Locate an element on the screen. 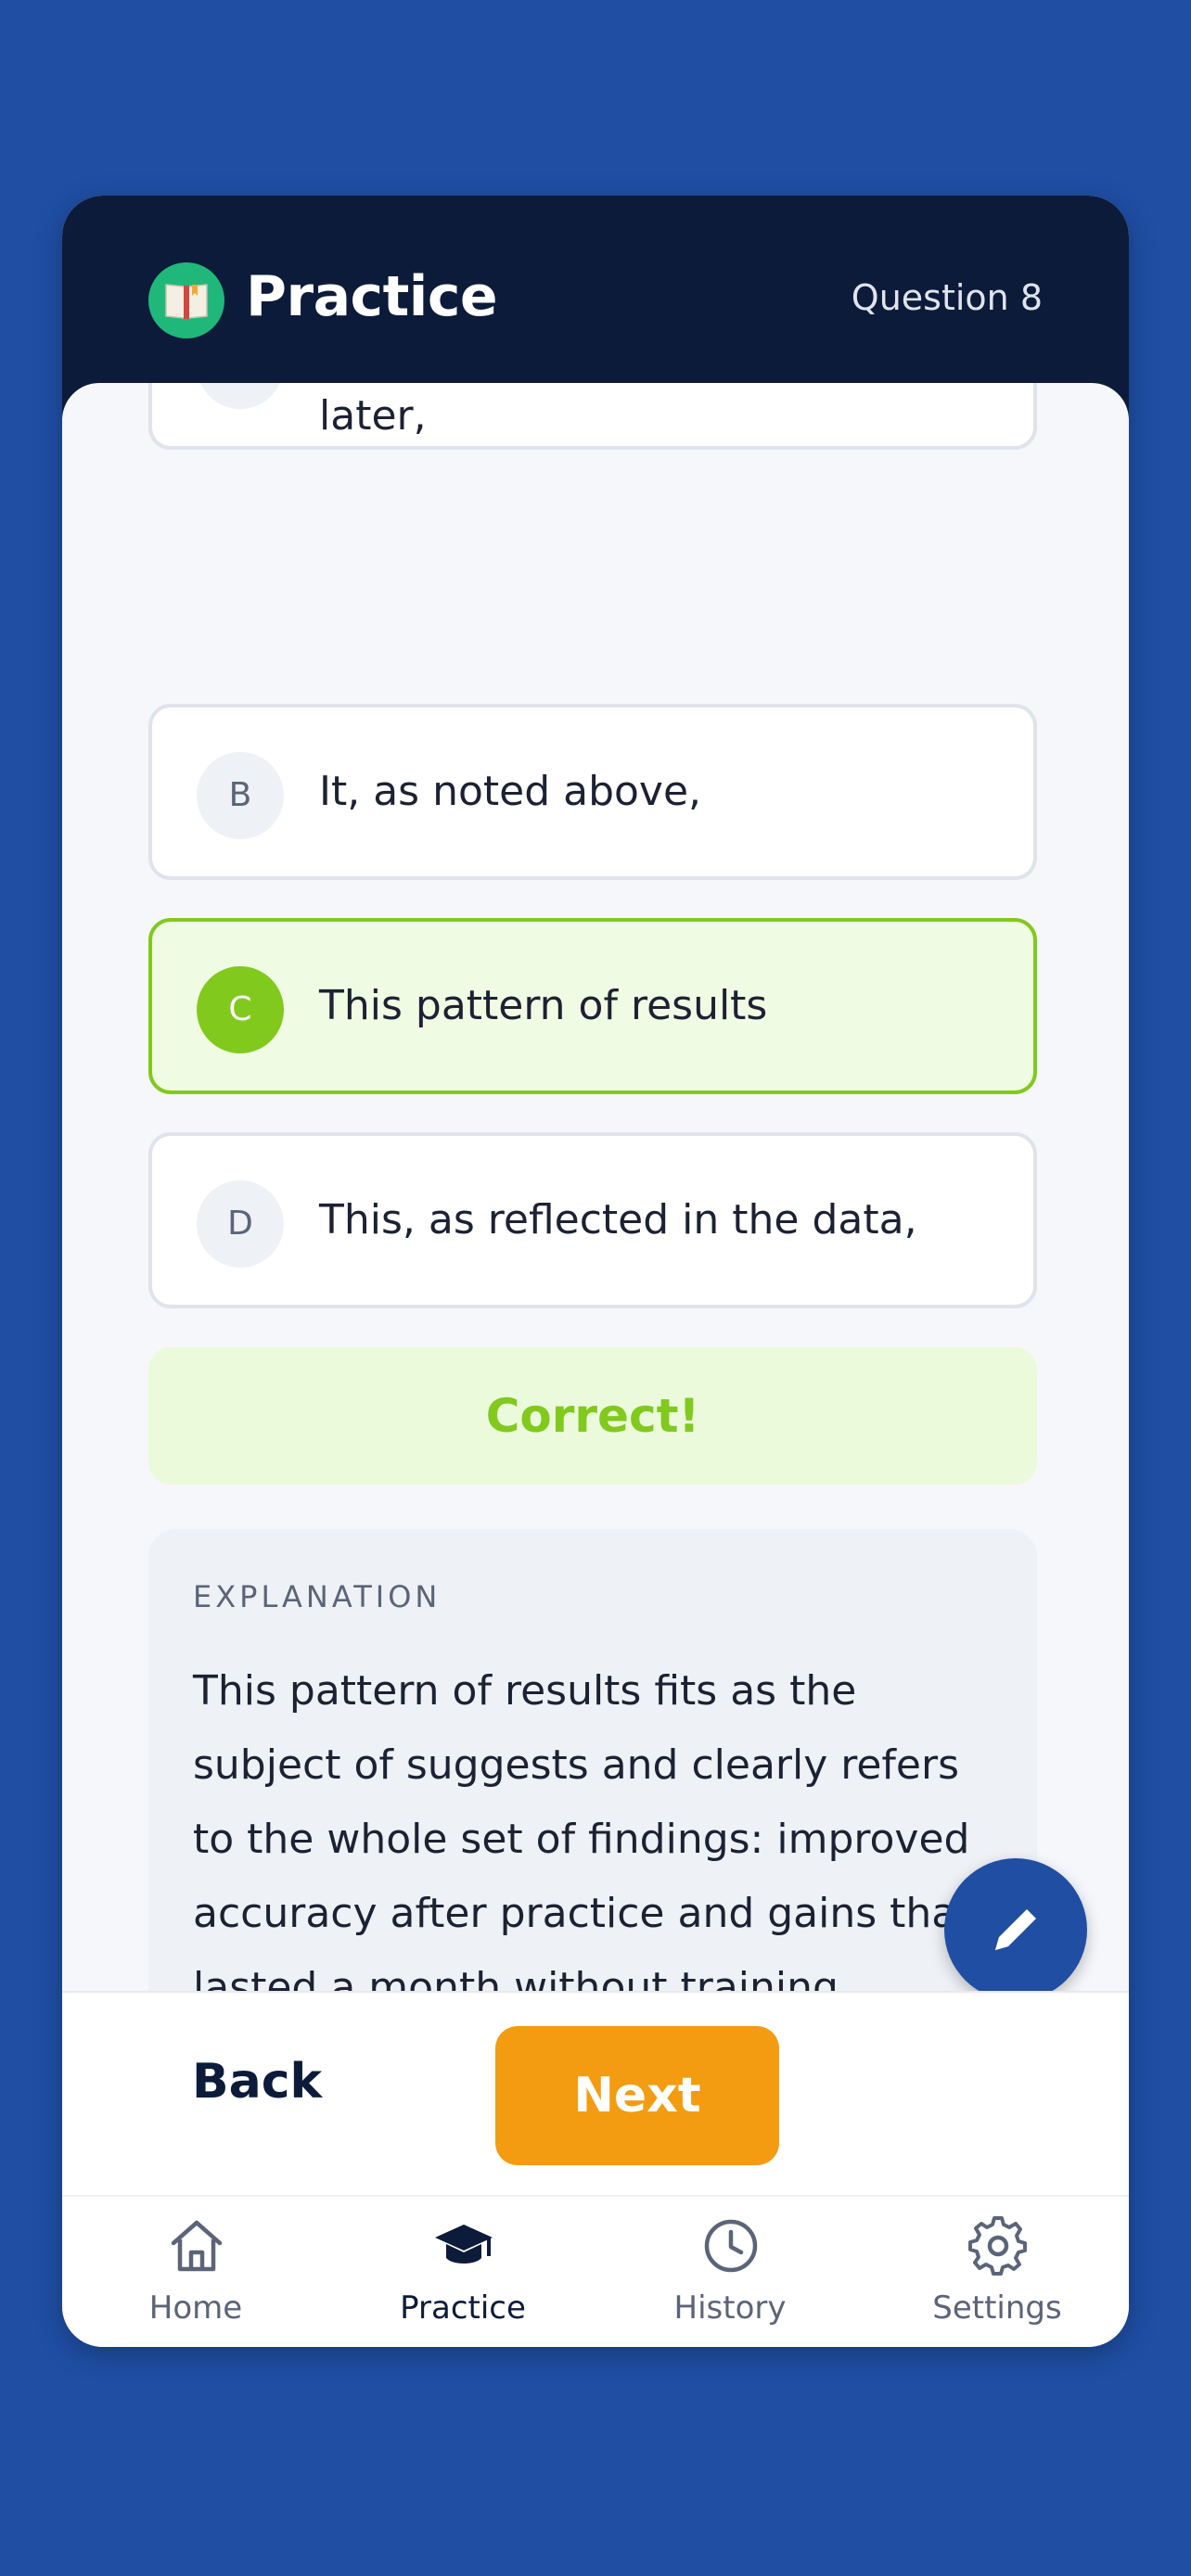 The image size is (1191, 2576). next-button: Next is located at coordinates (637, 2096).